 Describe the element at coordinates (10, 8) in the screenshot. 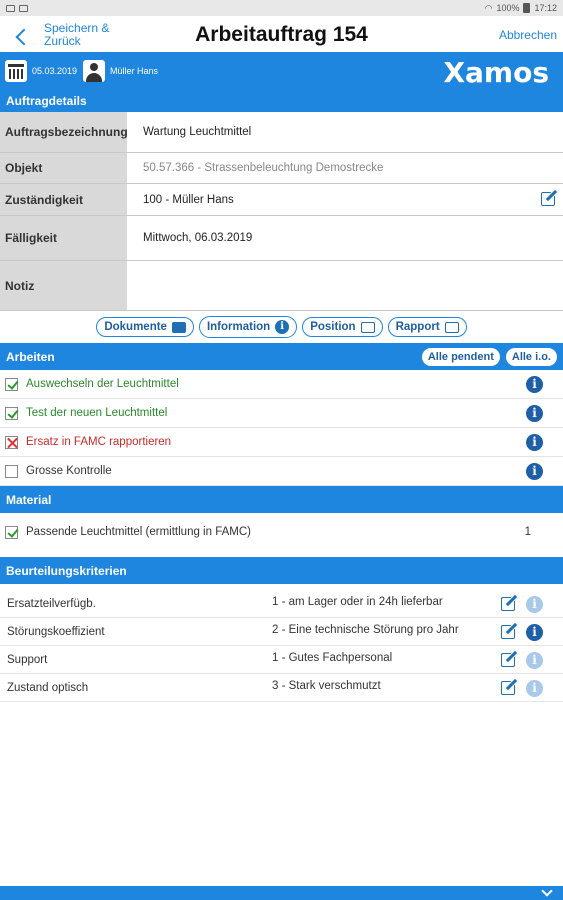

I see `gallery-icon` at that location.